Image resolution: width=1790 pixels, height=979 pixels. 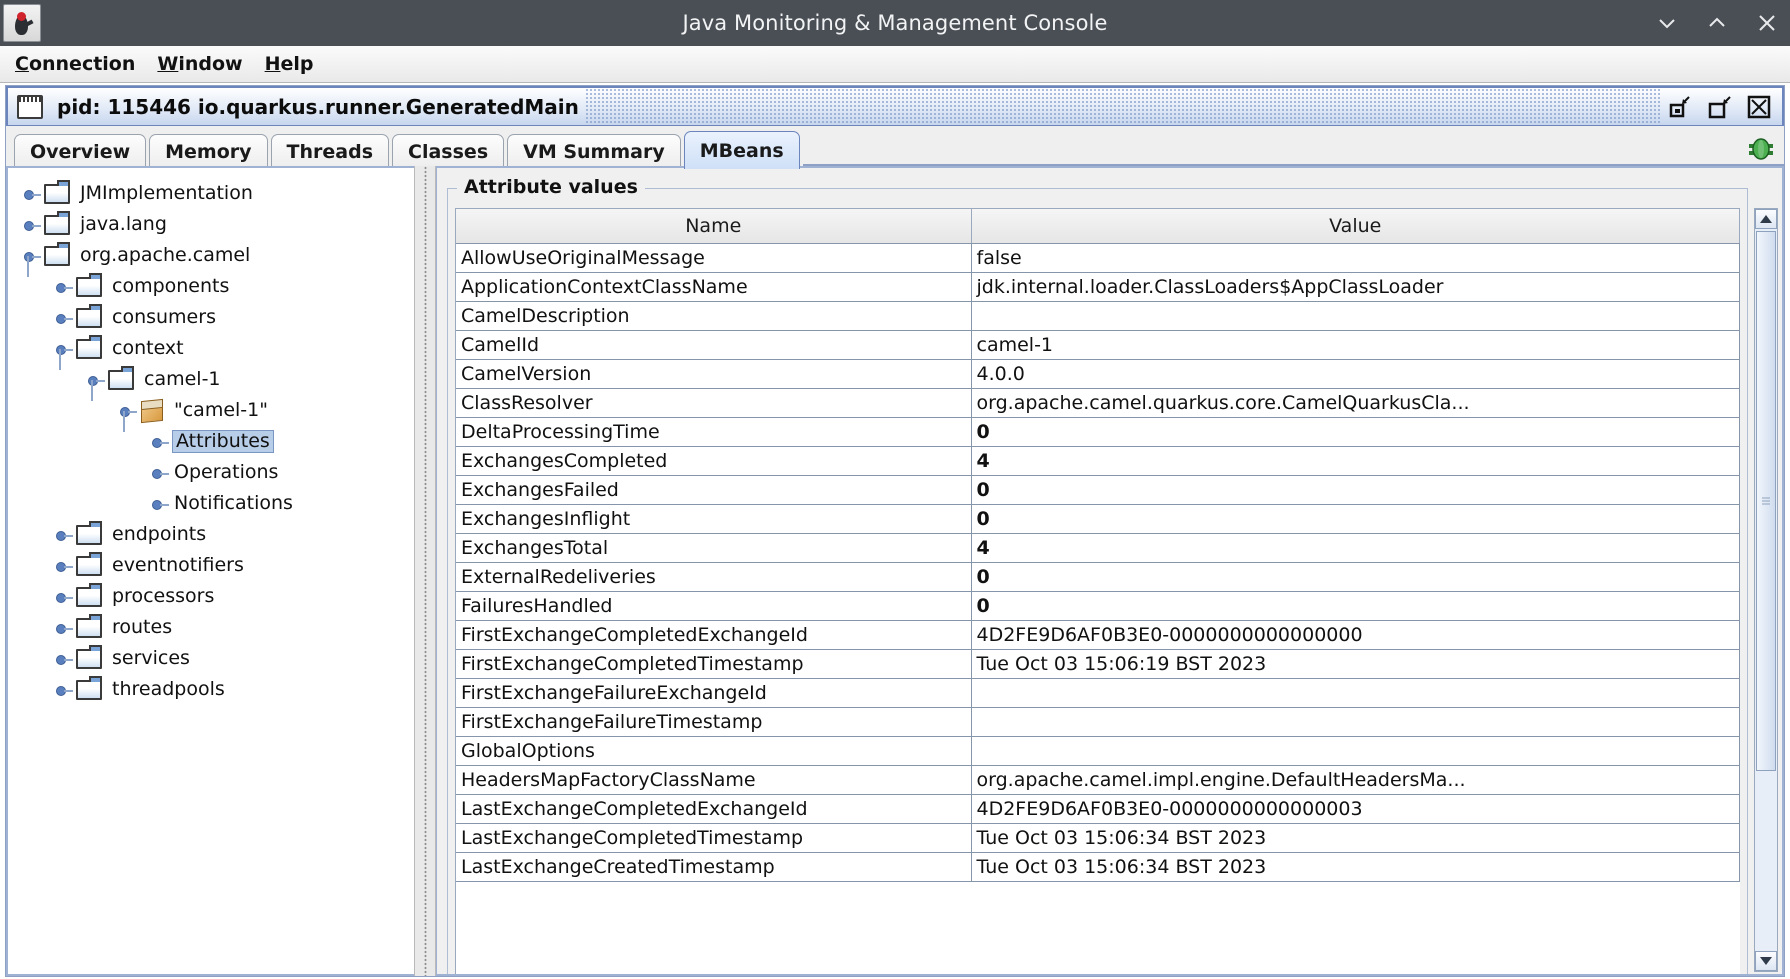 What do you see at coordinates (1717, 23) in the screenshot?
I see `maximize-button` at bounding box center [1717, 23].